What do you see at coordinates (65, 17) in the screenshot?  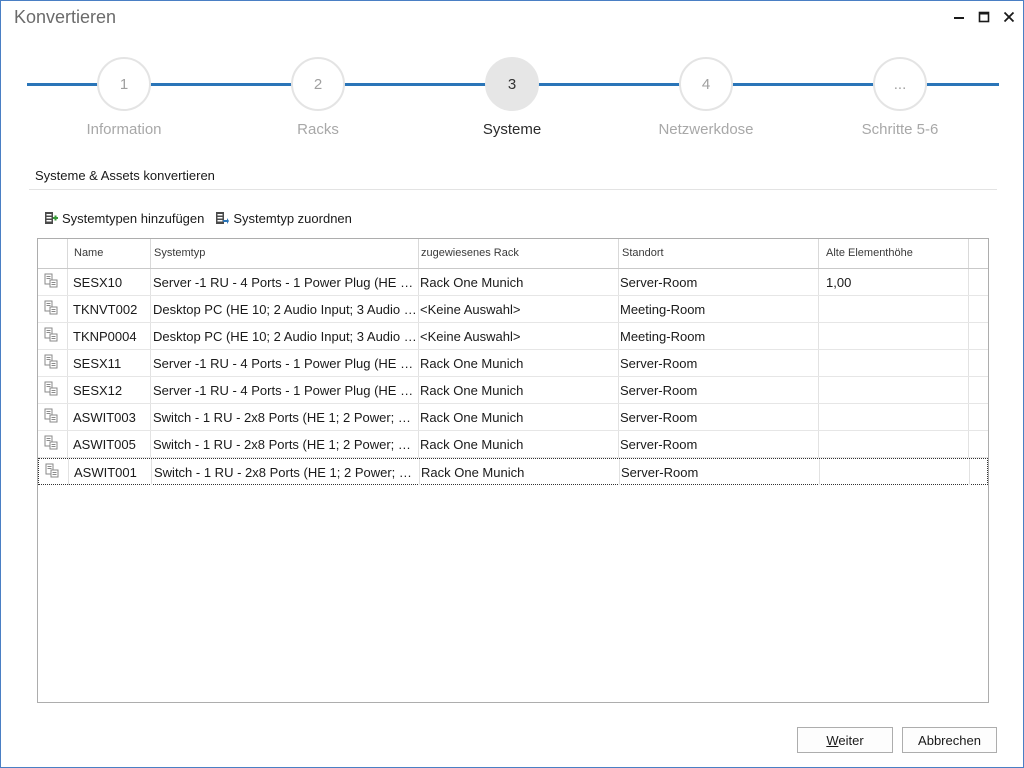 I see `window-title: Konvertieren` at bounding box center [65, 17].